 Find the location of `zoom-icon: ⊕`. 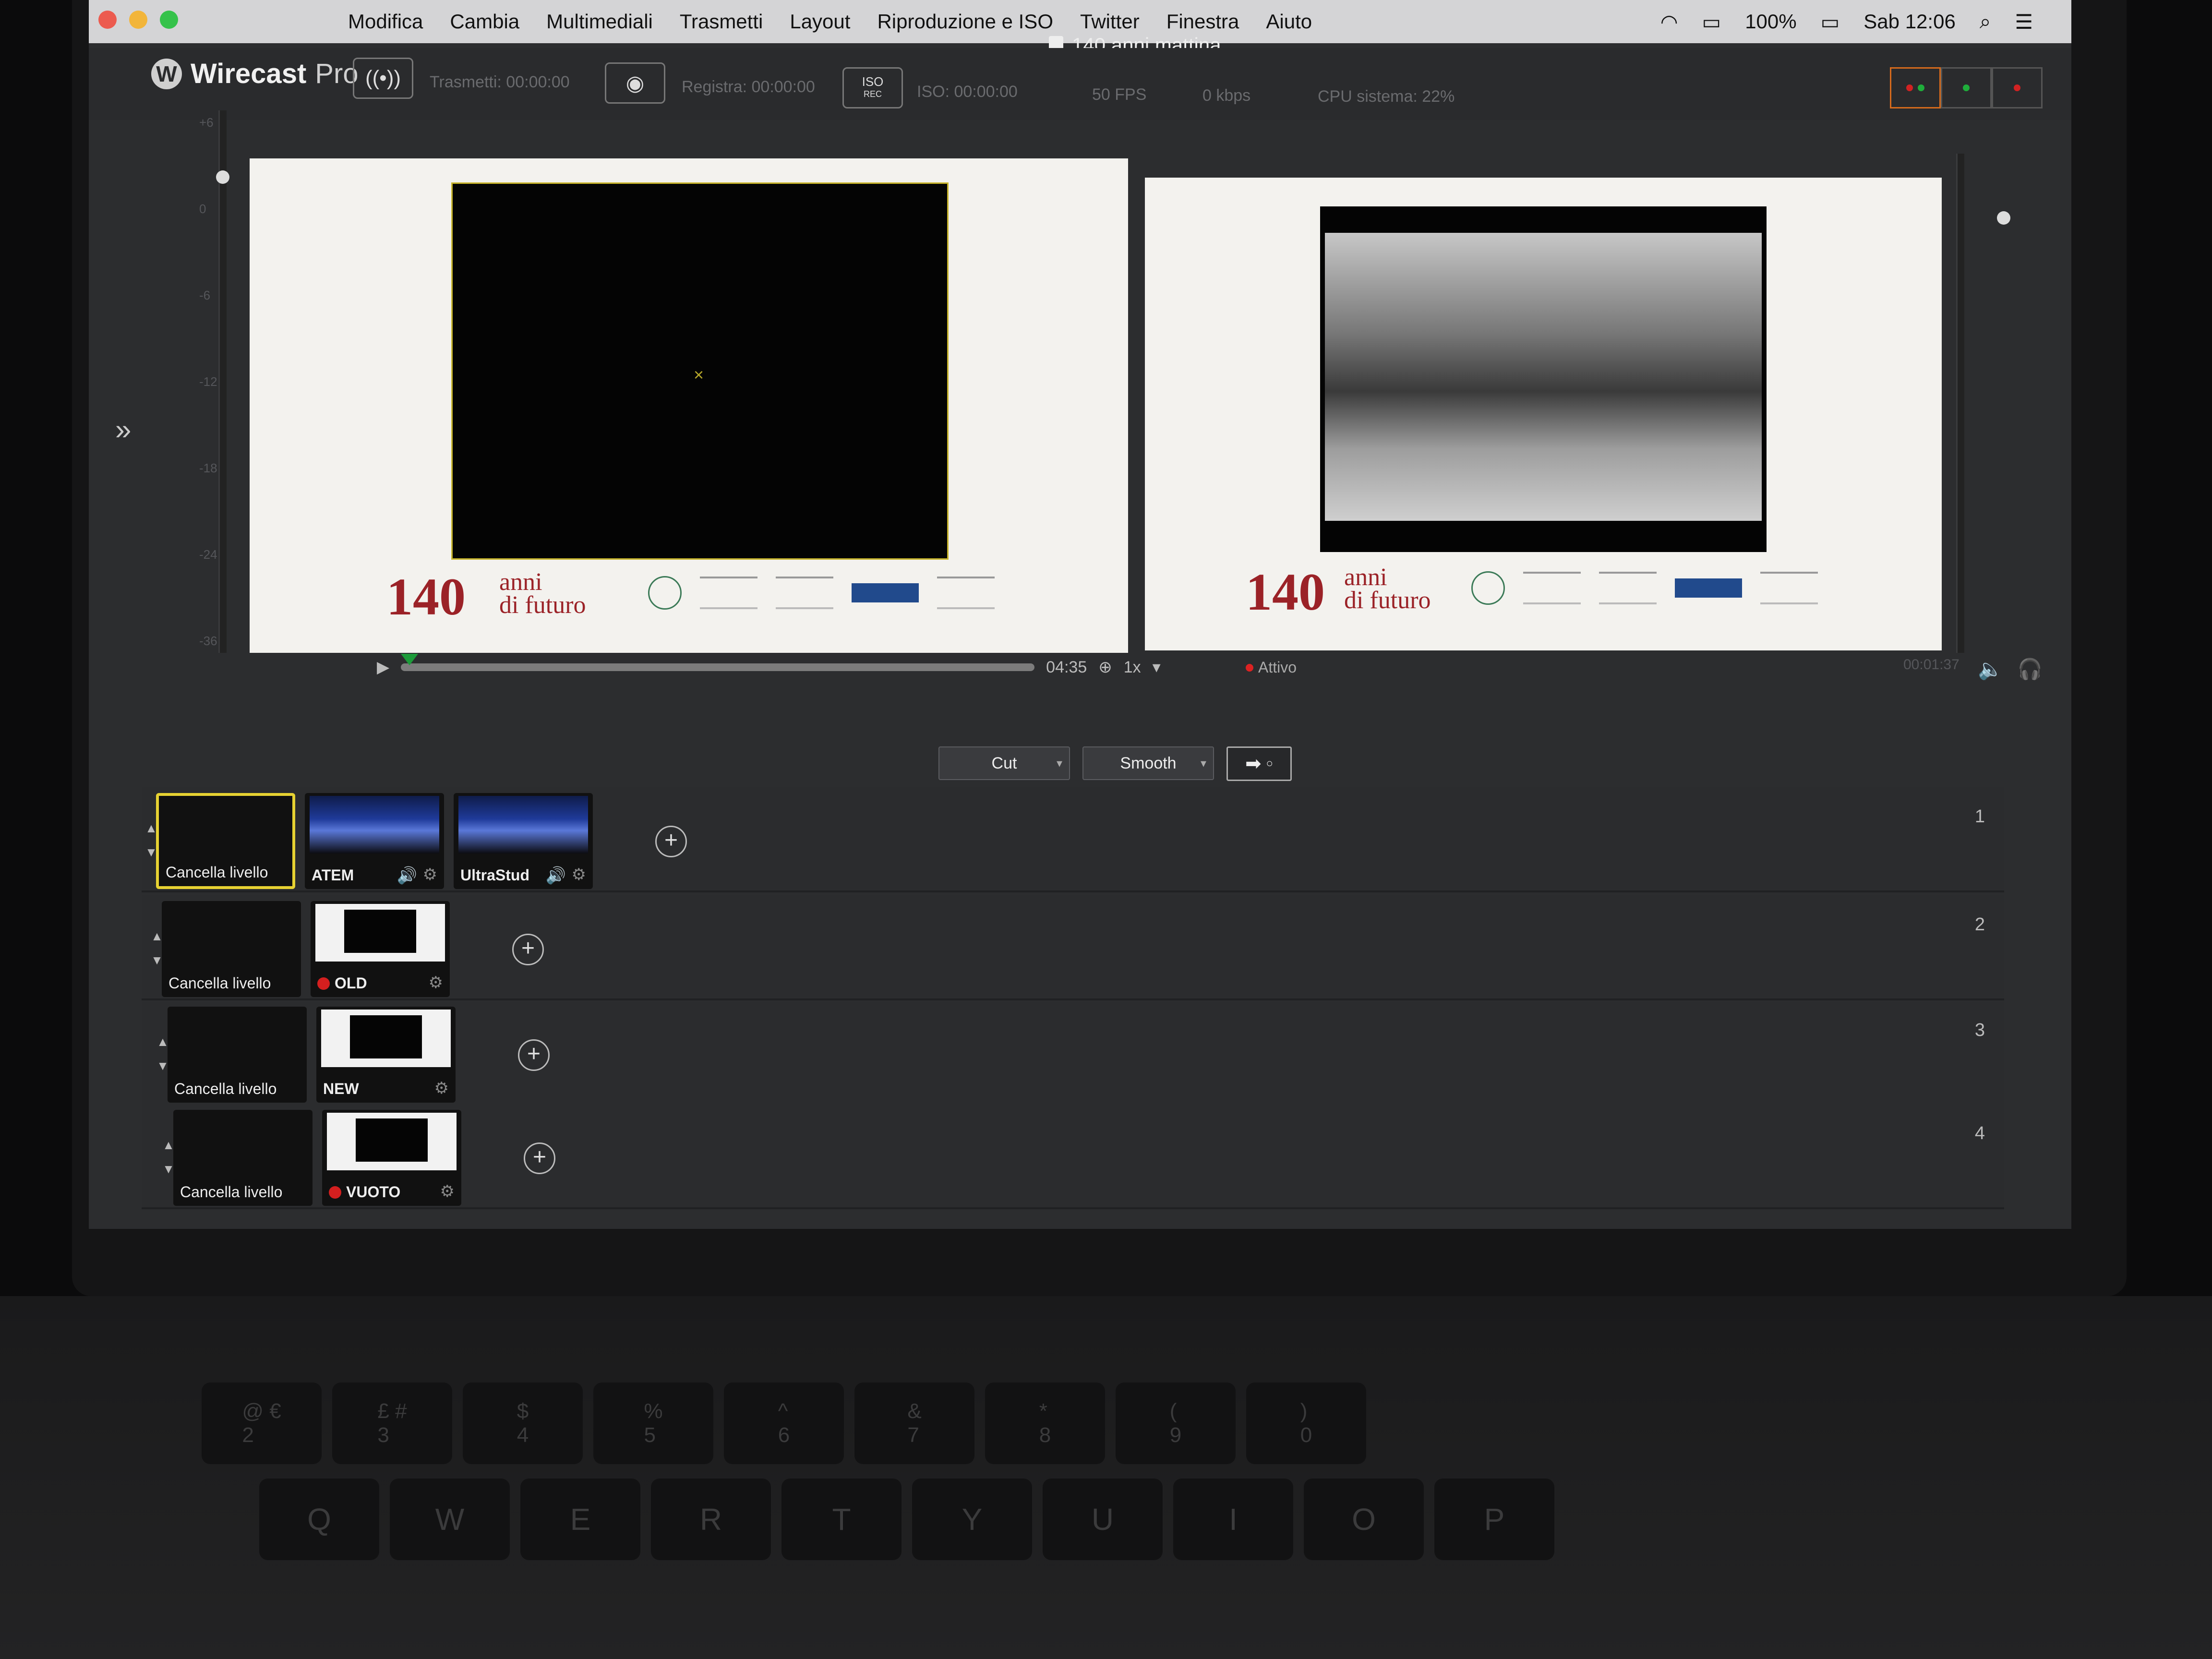

zoom-icon: ⊕ is located at coordinates (1105, 668).